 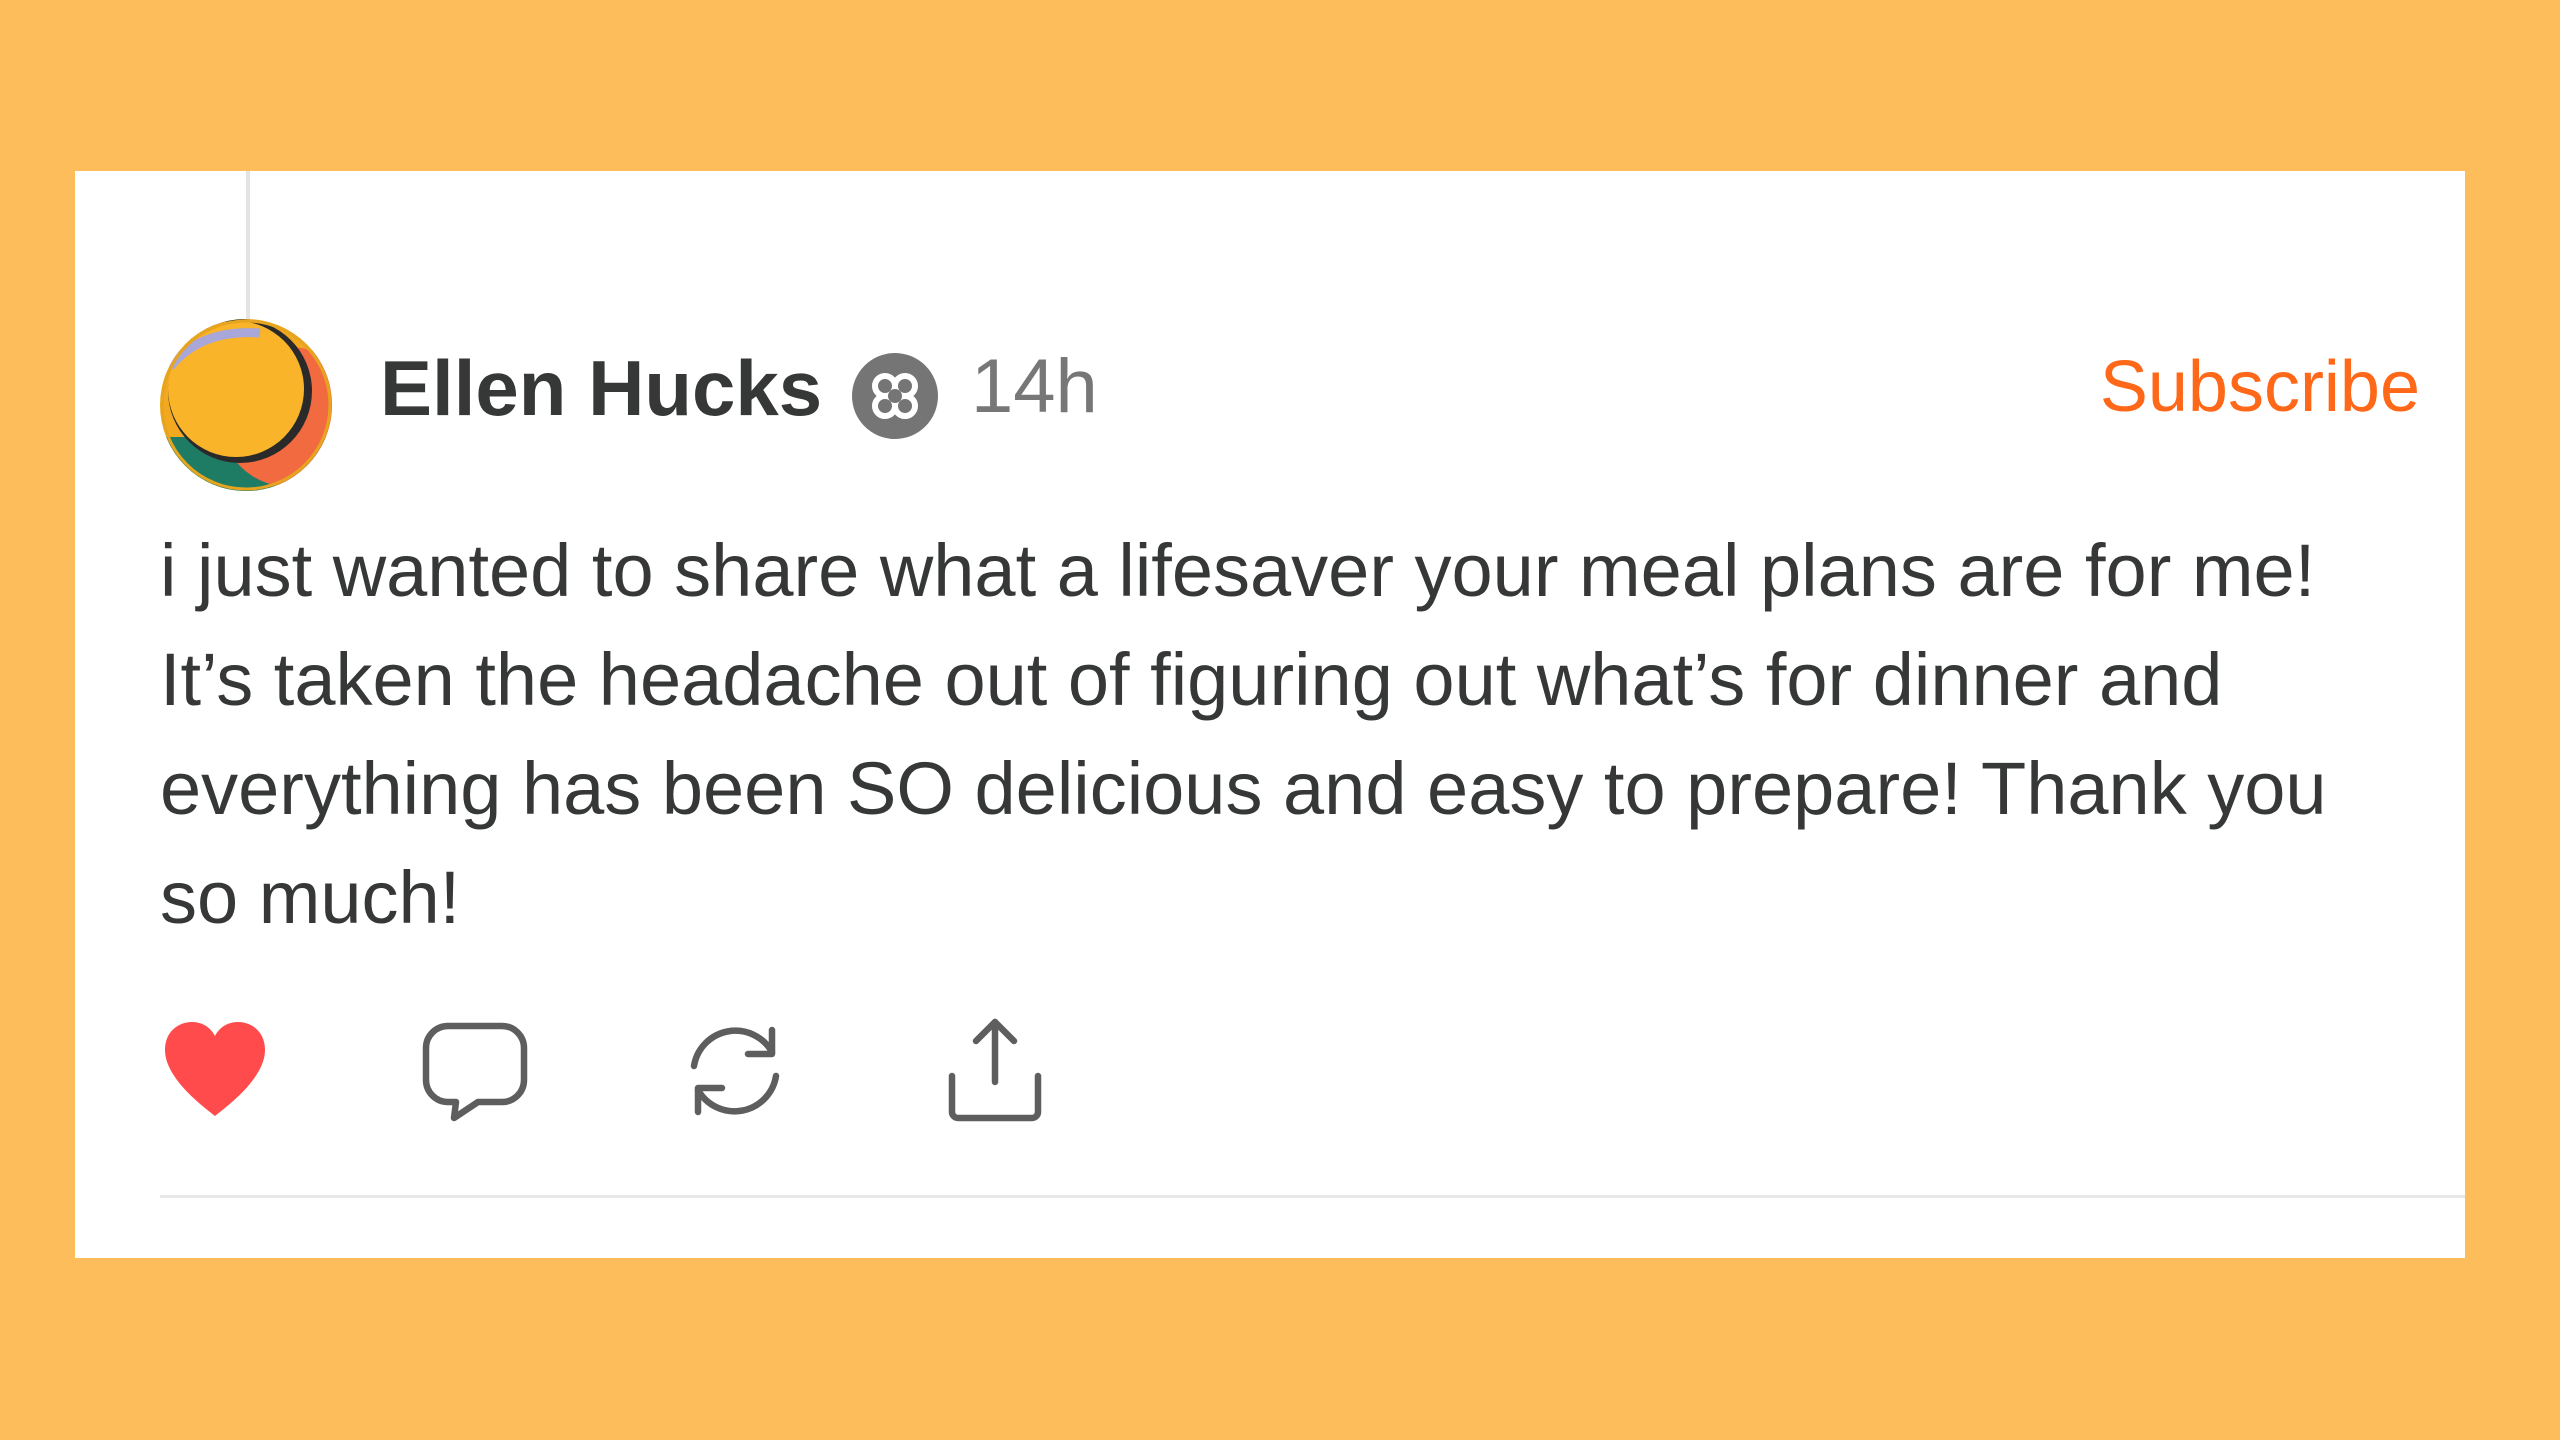 I want to click on heart-icon, so click(x=220, y=1071).